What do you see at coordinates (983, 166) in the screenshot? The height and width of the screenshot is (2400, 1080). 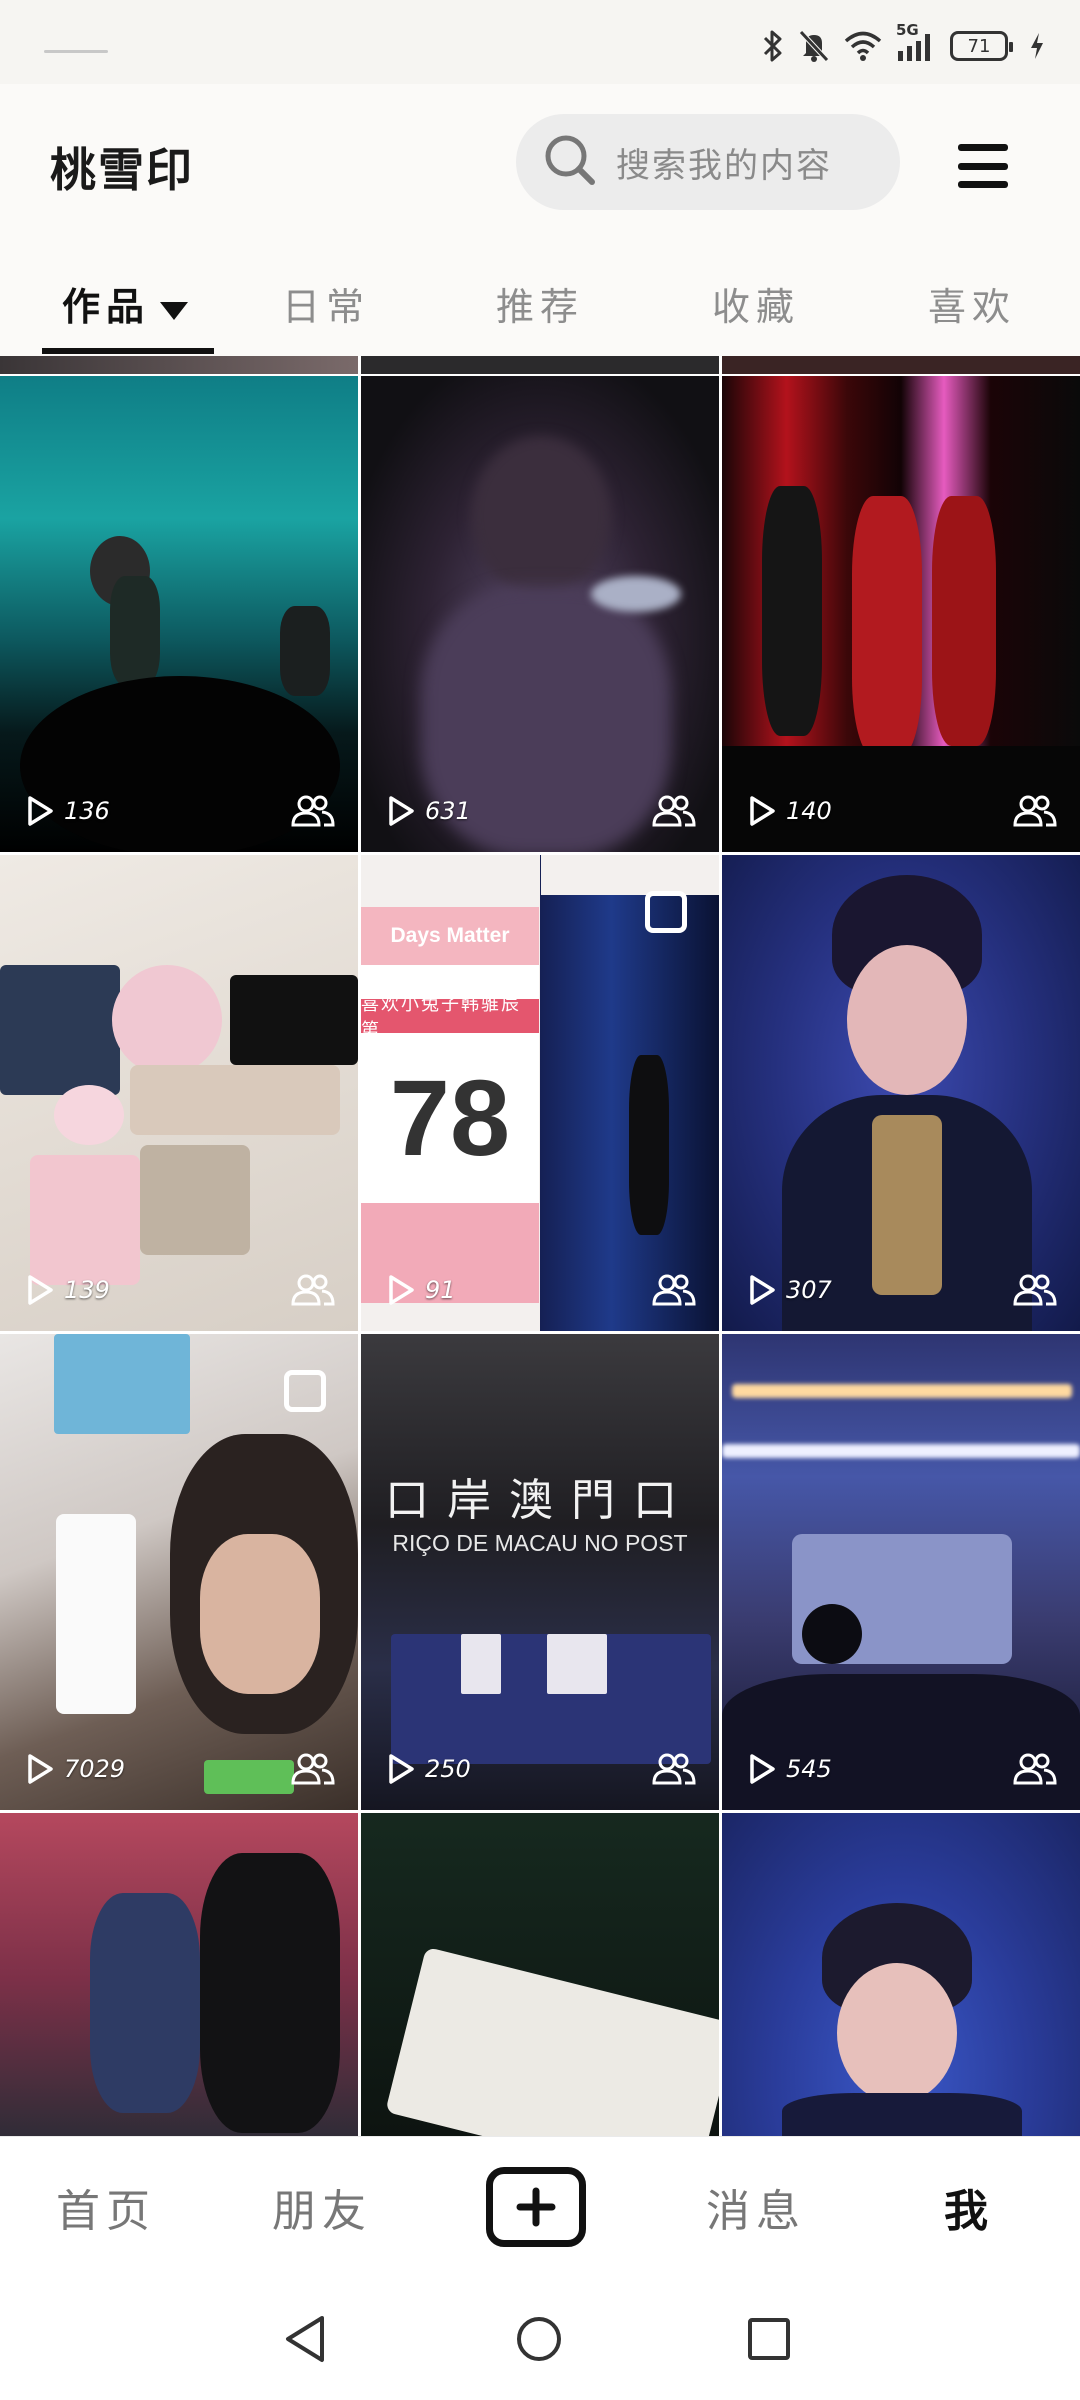 I see `hamburger-menu-icon` at bounding box center [983, 166].